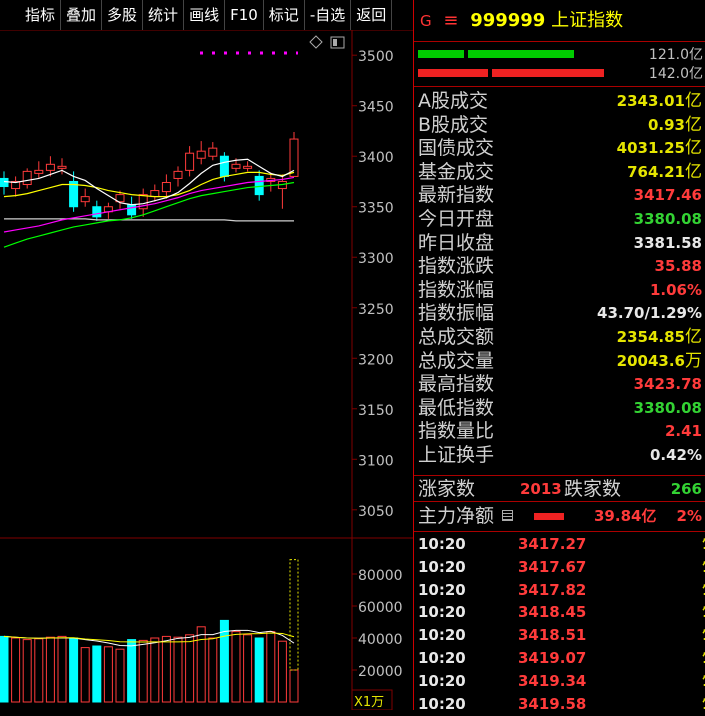  What do you see at coordinates (552, 566) in the screenshot?
I see `tick-price: 3417.67` at bounding box center [552, 566].